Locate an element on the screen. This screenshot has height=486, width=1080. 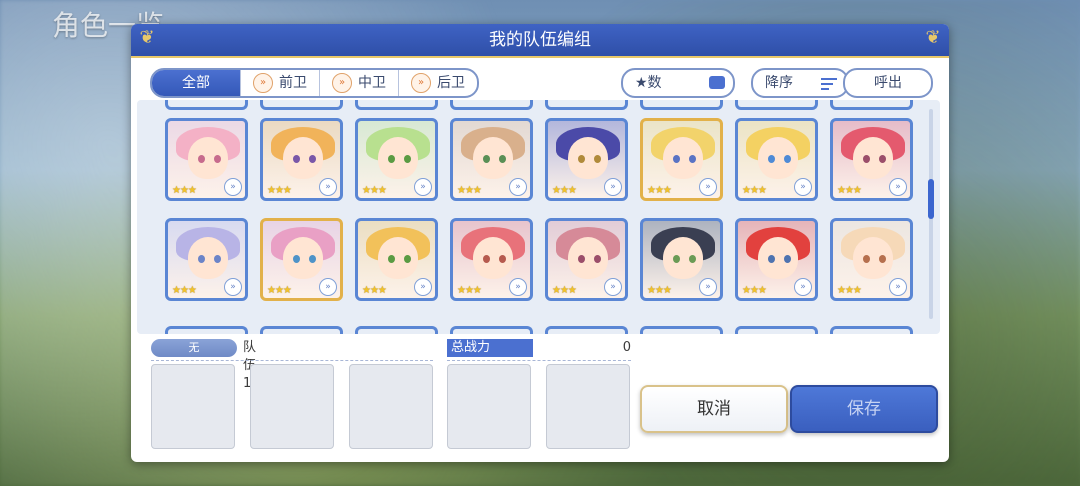
tab-midguard: » 中卫 is located at coordinates (359, 83).